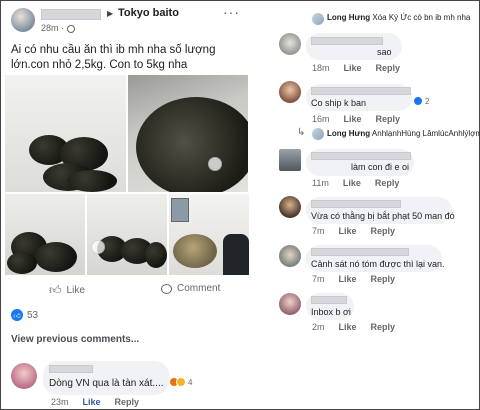 The height and width of the screenshot is (410, 480). What do you see at coordinates (383, 216) in the screenshot?
I see `comment-text: Vừa có thằng bị bắt phạt 50 man đó` at bounding box center [383, 216].